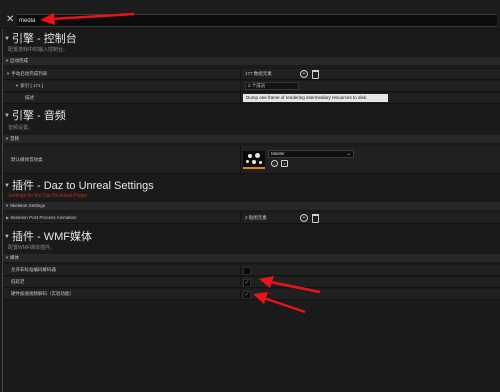  I want to click on annotation-arrow-hardware-accel, so click(279, 303).